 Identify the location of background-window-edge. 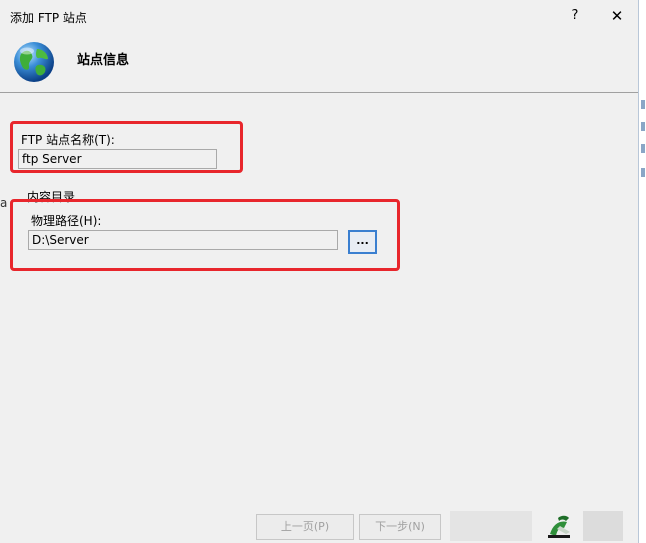
(642, 271).